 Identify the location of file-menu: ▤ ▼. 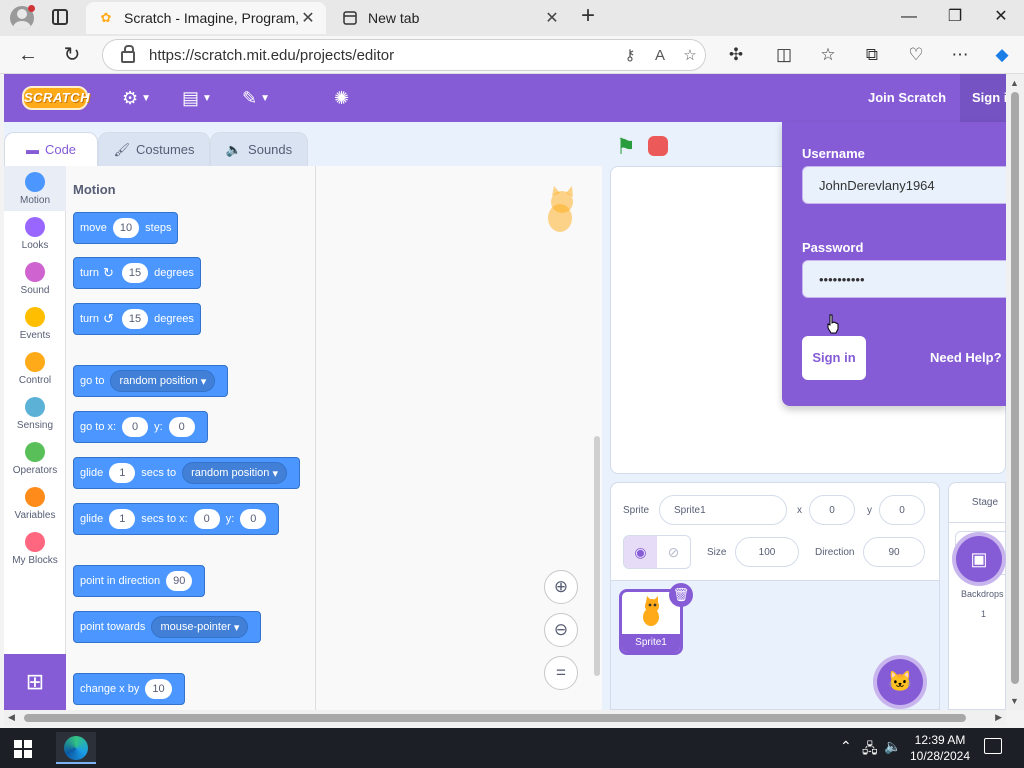
(197, 98).